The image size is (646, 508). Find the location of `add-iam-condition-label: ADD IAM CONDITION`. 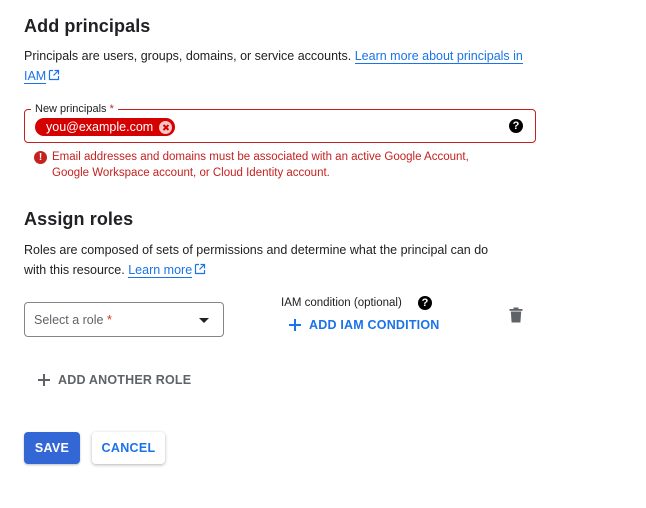

add-iam-condition-label: ADD IAM CONDITION is located at coordinates (374, 325).